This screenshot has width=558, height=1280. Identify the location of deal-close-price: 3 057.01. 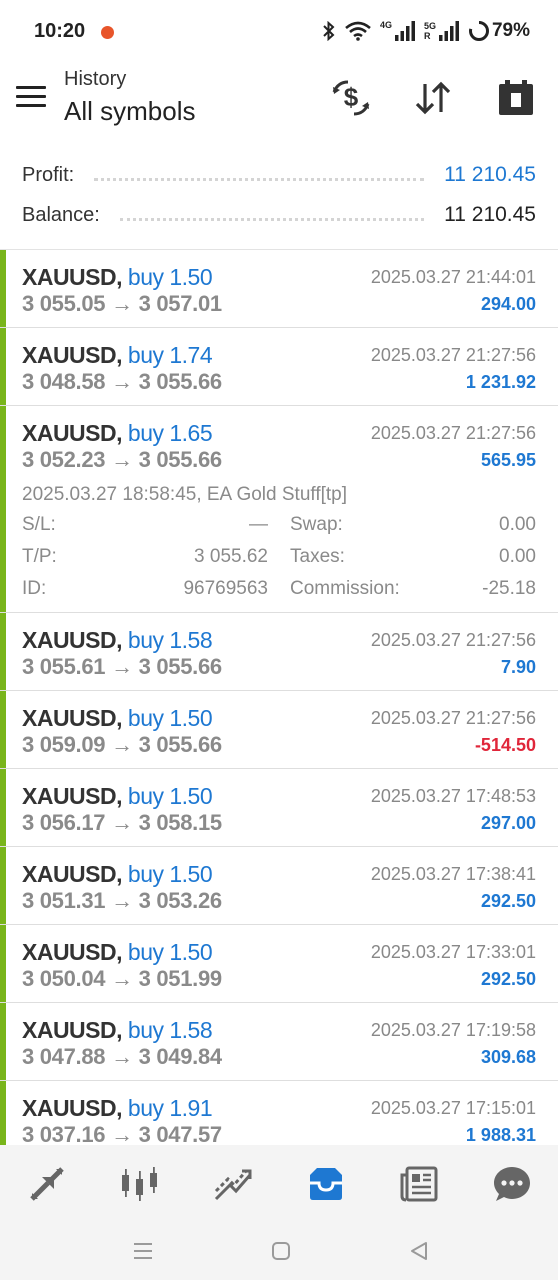
(180, 303).